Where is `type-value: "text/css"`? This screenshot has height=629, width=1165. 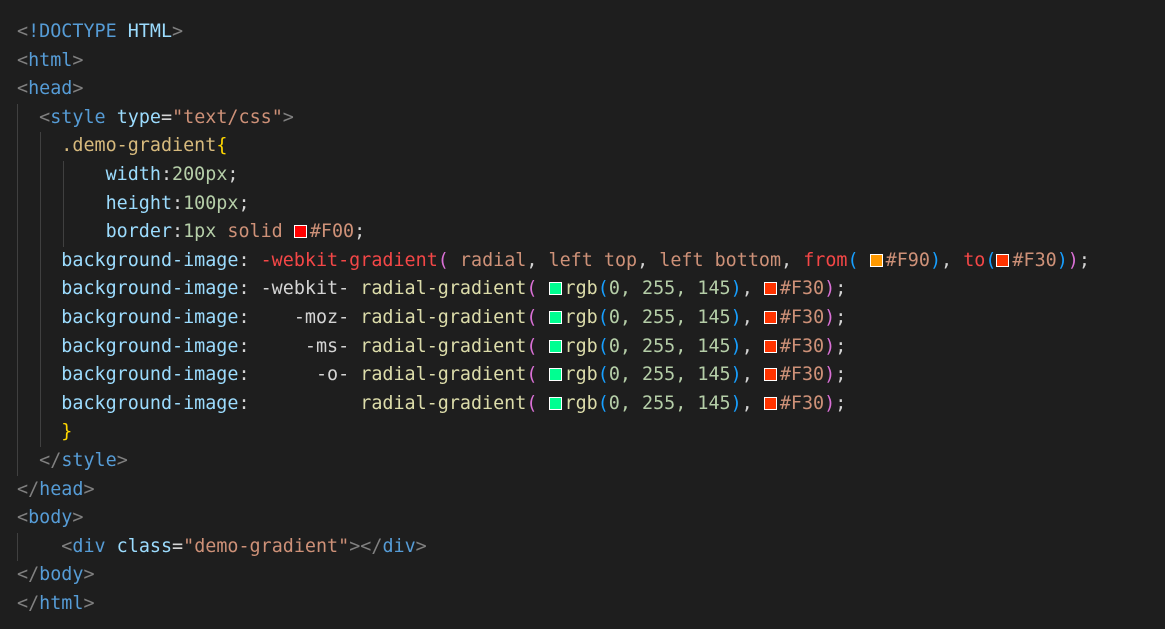 type-value: "text/css" is located at coordinates (227, 117).